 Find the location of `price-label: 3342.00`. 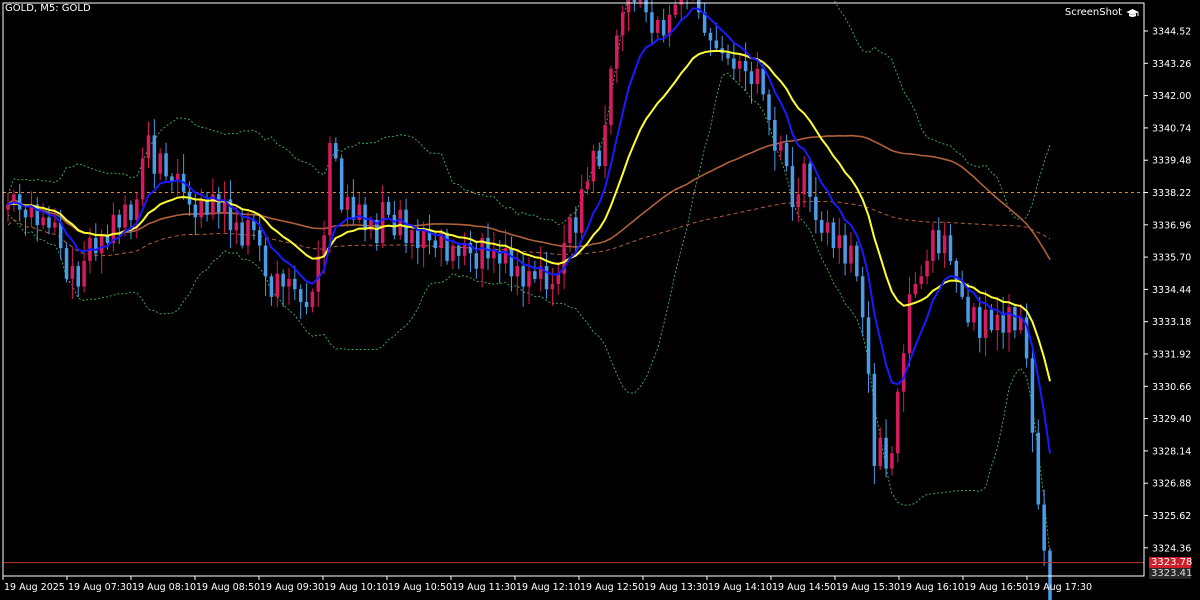

price-label: 3342.00 is located at coordinates (1171, 96).